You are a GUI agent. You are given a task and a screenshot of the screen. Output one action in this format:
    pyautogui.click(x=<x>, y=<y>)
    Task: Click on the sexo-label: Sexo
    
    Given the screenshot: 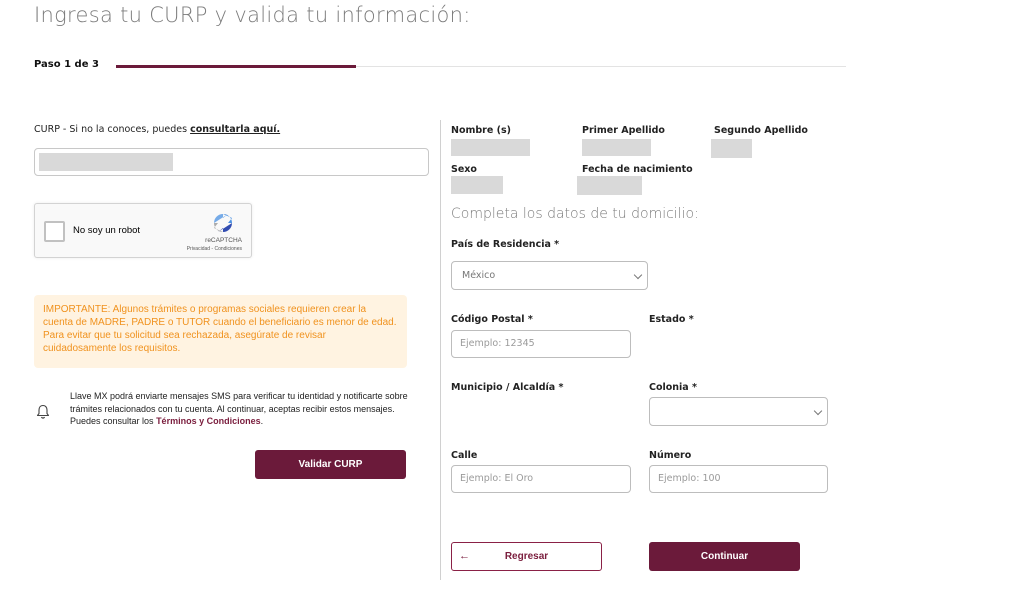 What is the action you would take?
    pyautogui.click(x=464, y=169)
    